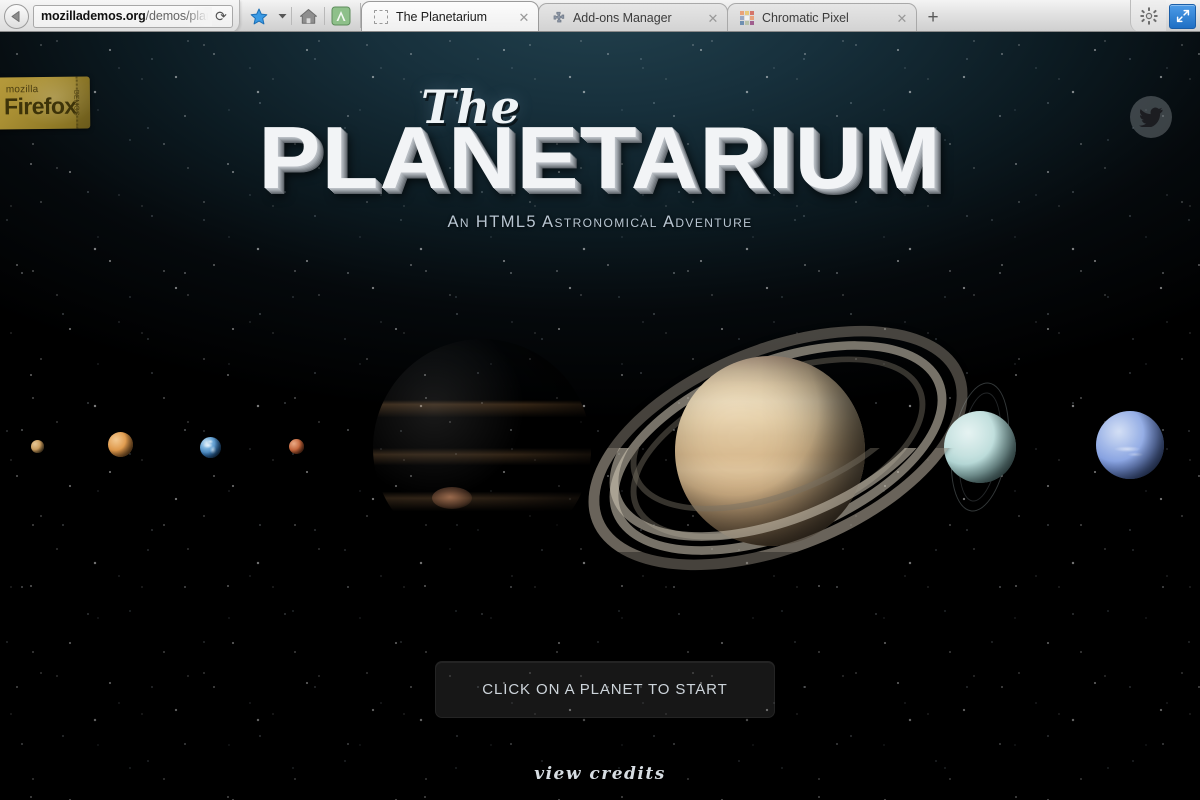 This screenshot has width=1200, height=800. I want to click on start-button: CLICK ON A PLANET TO START, so click(605, 689).